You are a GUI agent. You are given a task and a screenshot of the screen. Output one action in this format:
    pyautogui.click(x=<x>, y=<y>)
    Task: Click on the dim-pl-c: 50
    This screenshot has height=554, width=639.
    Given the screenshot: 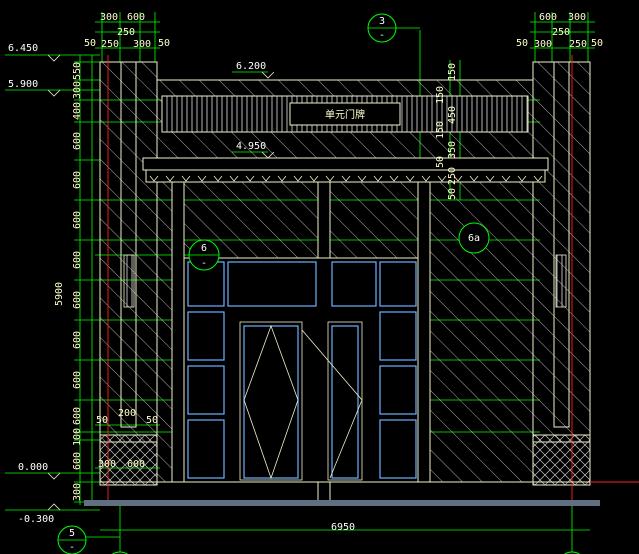 What is the action you would take?
    pyautogui.click(x=152, y=420)
    